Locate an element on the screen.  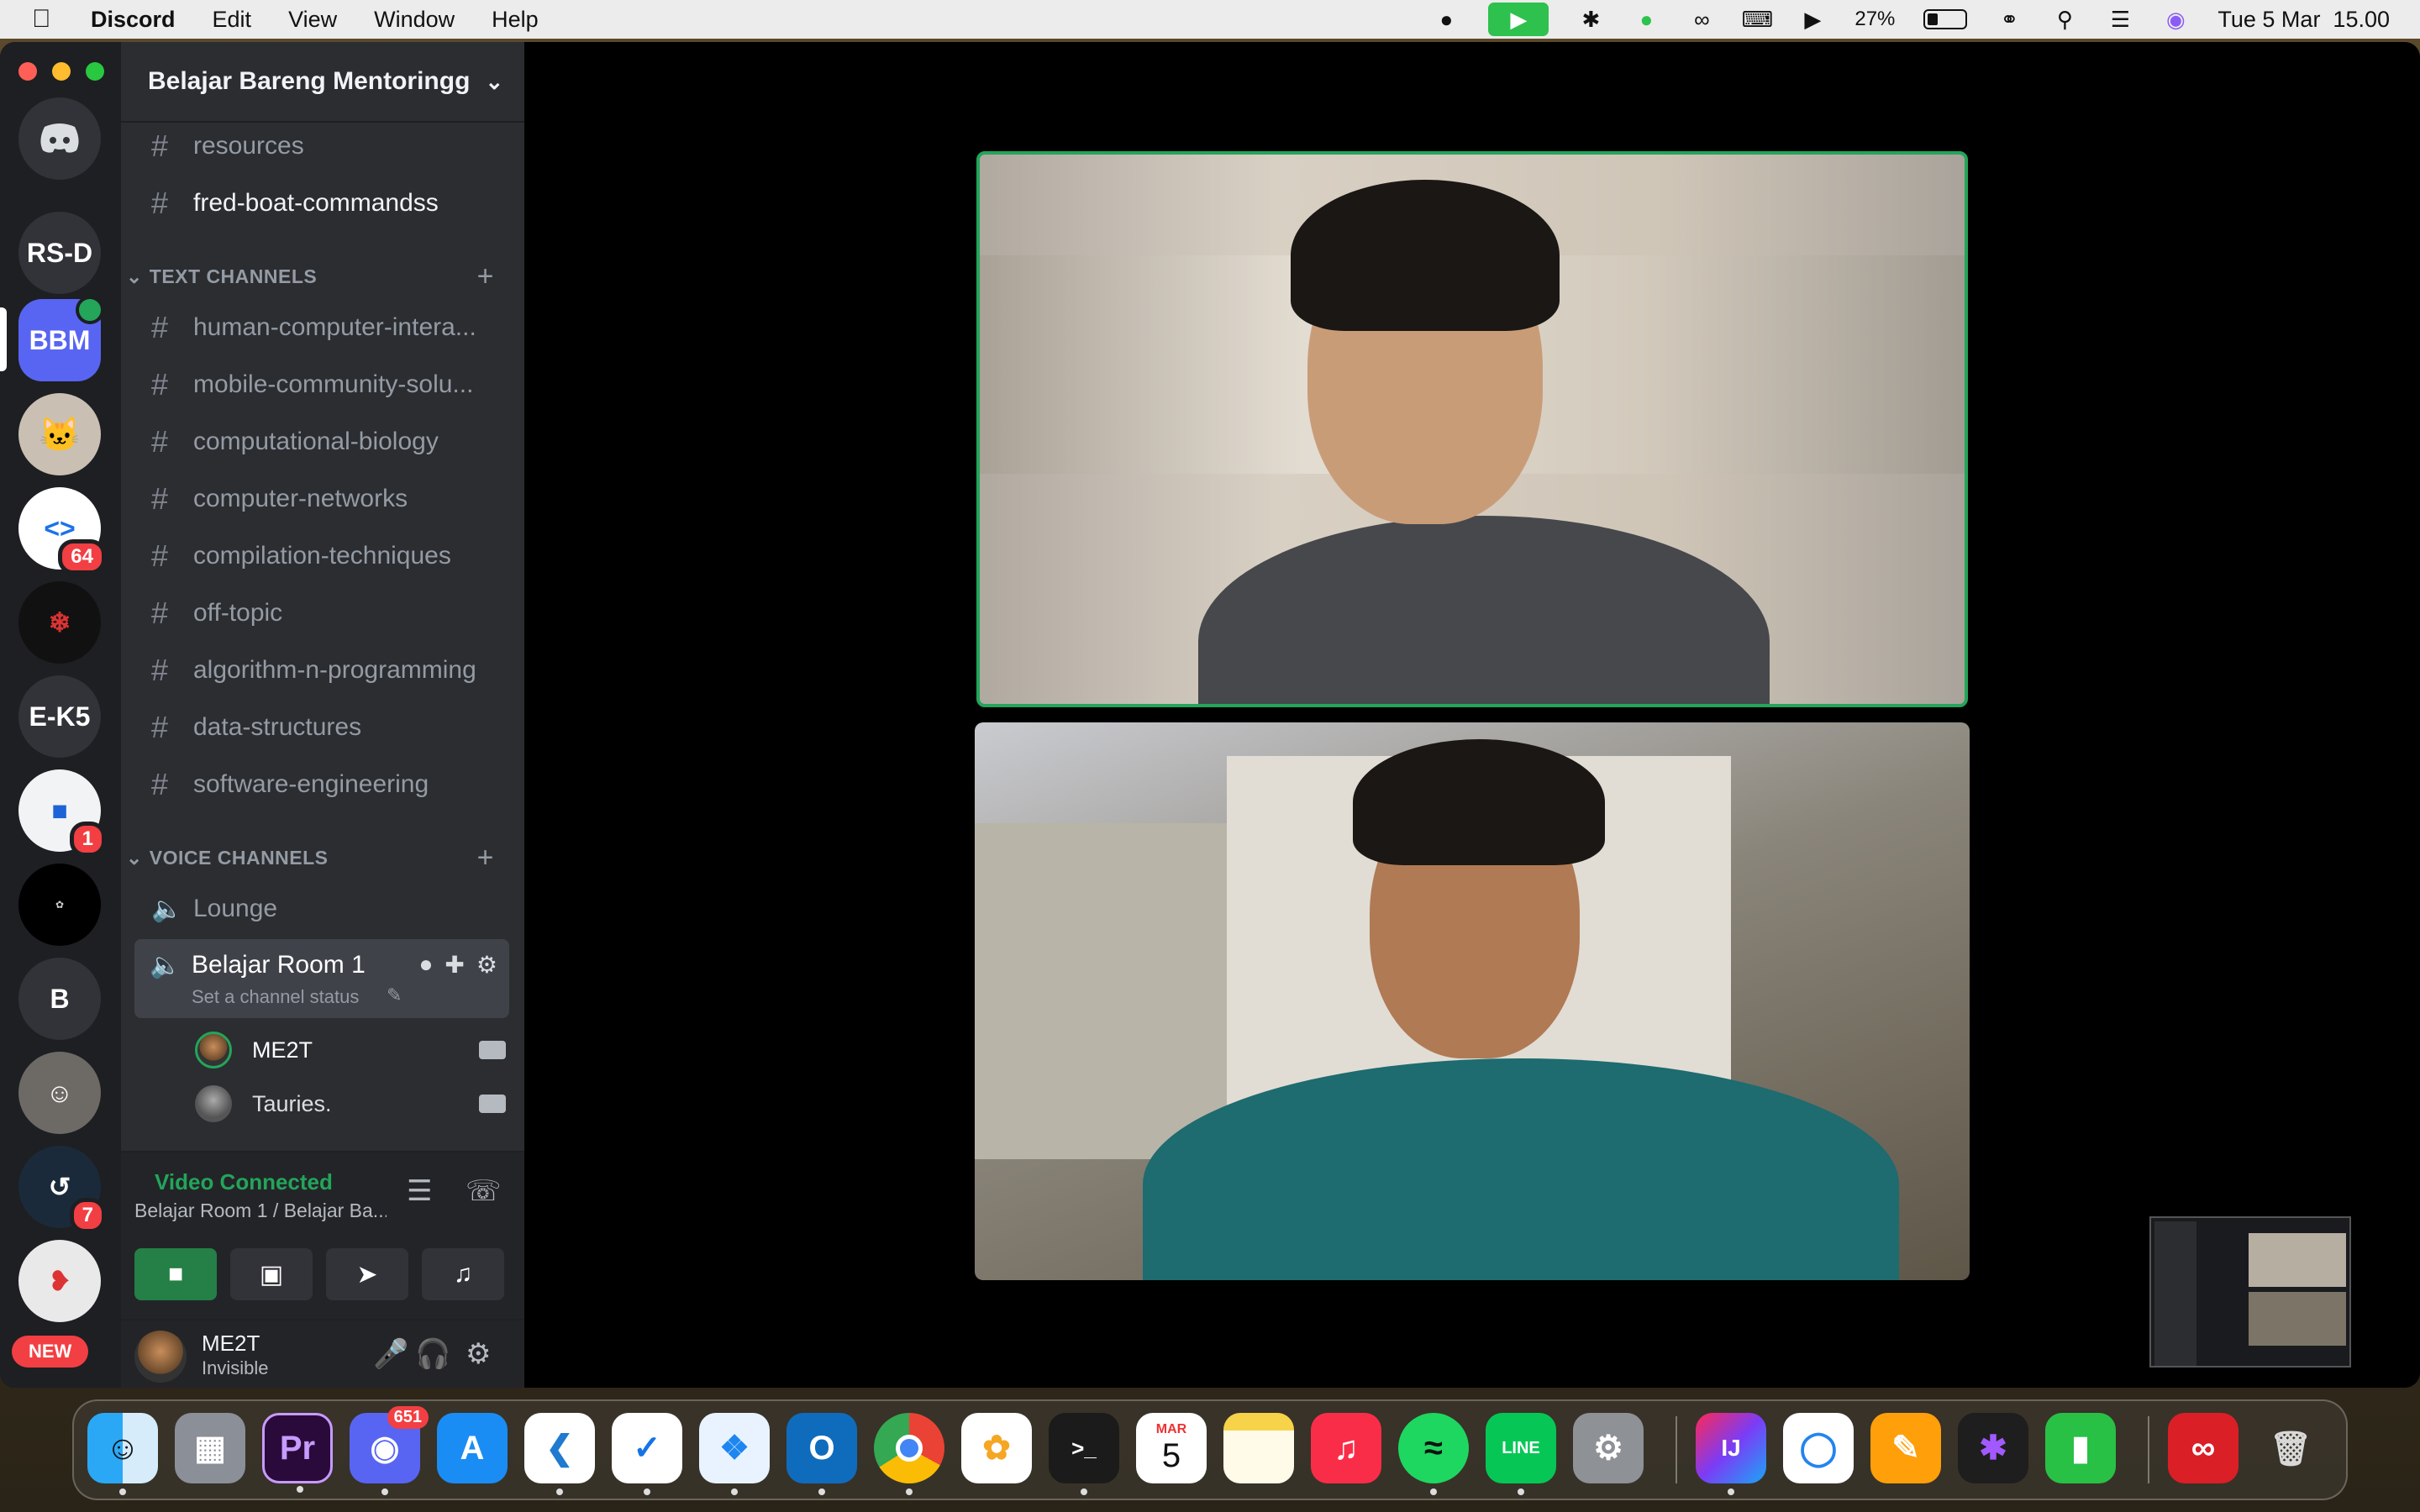
dock-photos-icon: ✿ is located at coordinates (996, 1448).